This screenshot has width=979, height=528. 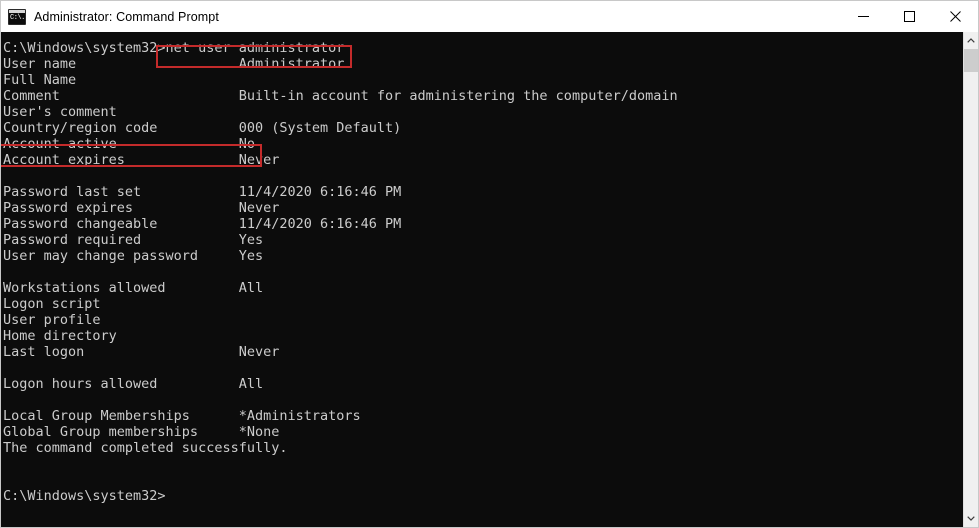 I want to click on maximize-icon, so click(x=909, y=16).